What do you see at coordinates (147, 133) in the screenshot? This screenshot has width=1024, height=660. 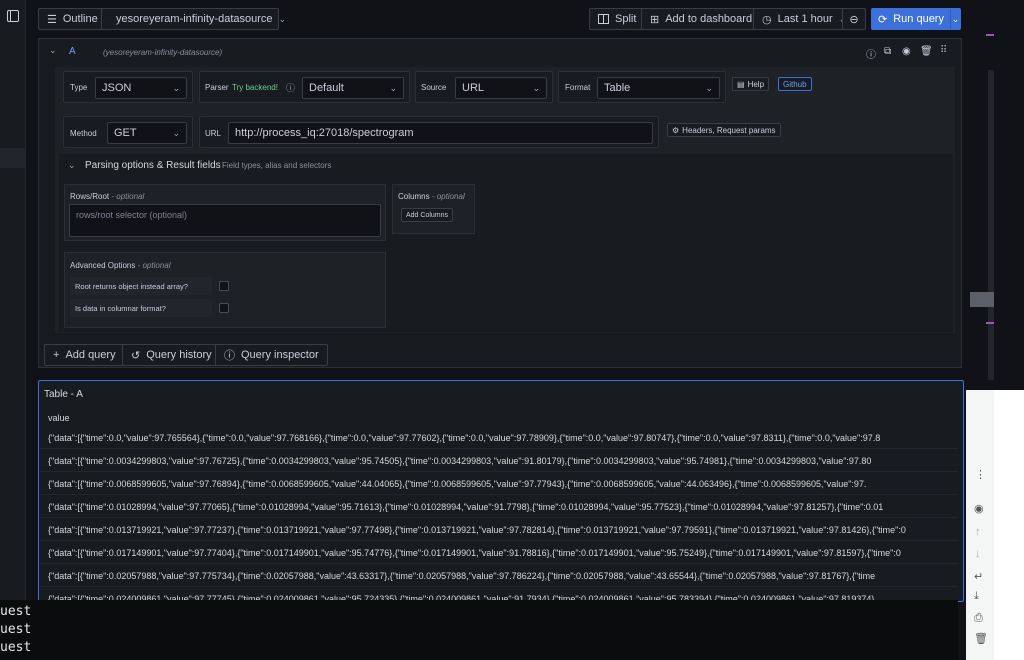 I see `method-select: GET ⌄` at bounding box center [147, 133].